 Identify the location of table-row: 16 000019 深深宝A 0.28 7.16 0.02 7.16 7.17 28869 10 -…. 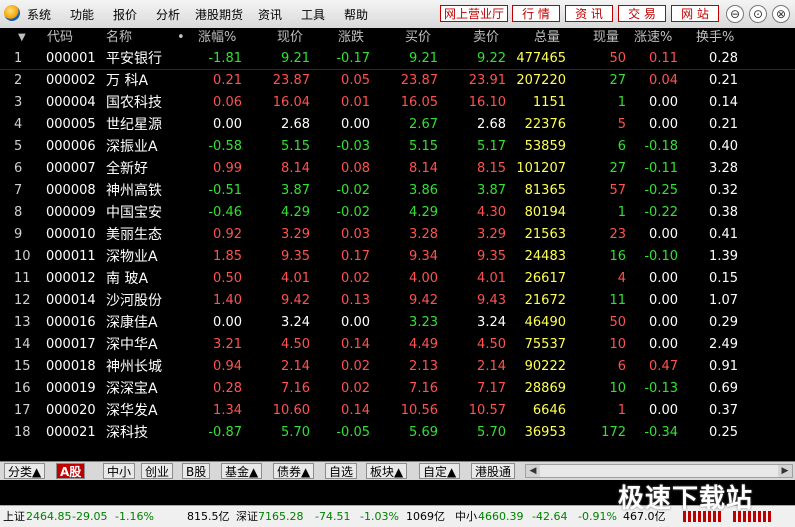
(397, 389).